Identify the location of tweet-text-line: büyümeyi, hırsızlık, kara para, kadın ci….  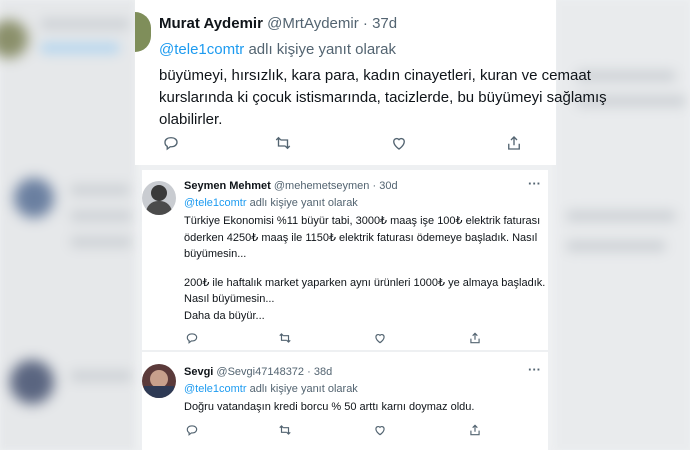
(375, 75).